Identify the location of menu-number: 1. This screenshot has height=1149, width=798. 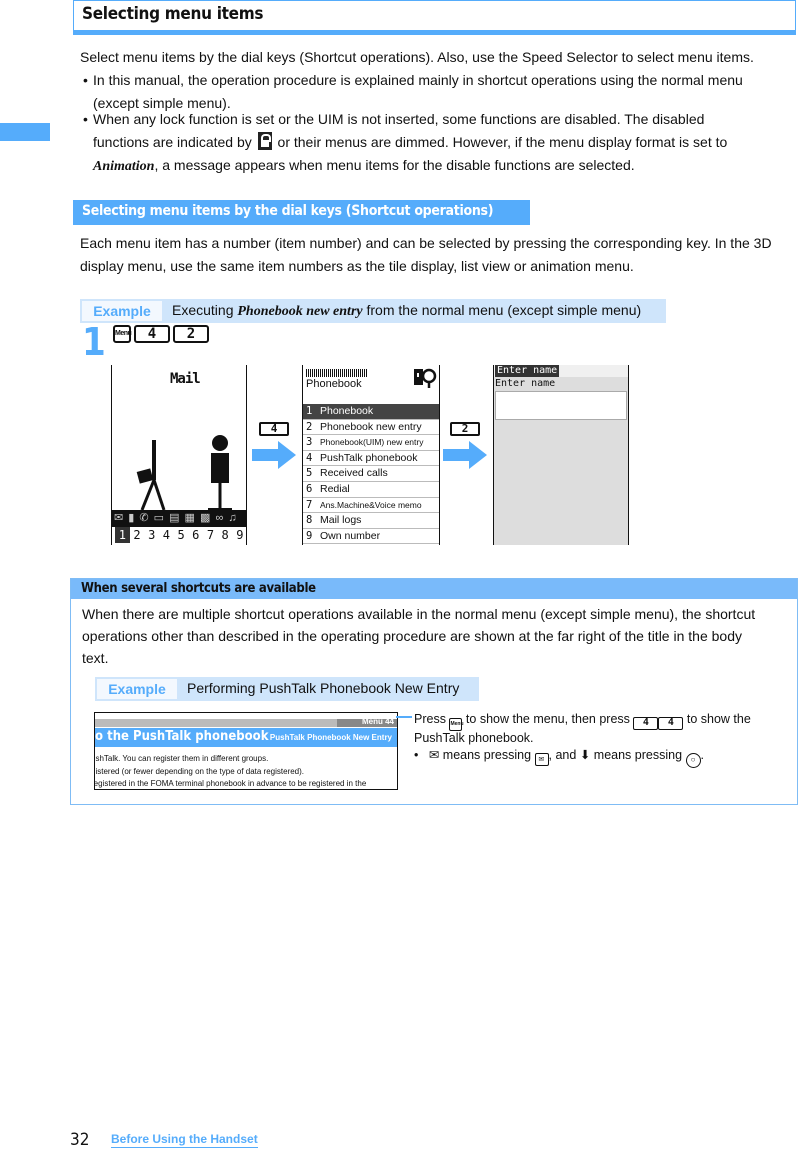
(122, 535).